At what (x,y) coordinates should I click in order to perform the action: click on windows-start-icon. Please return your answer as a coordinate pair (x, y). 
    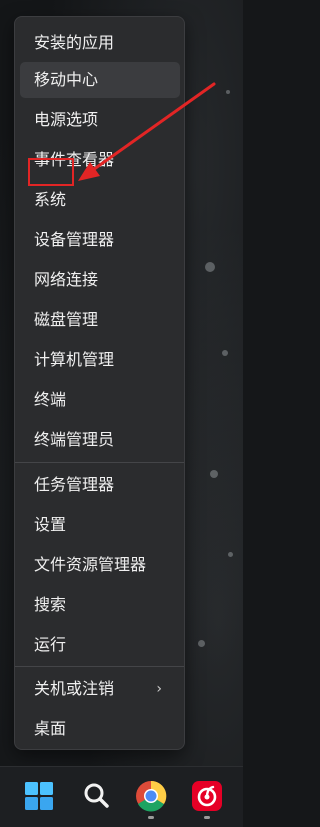
    Looking at the image, I should click on (39, 796).